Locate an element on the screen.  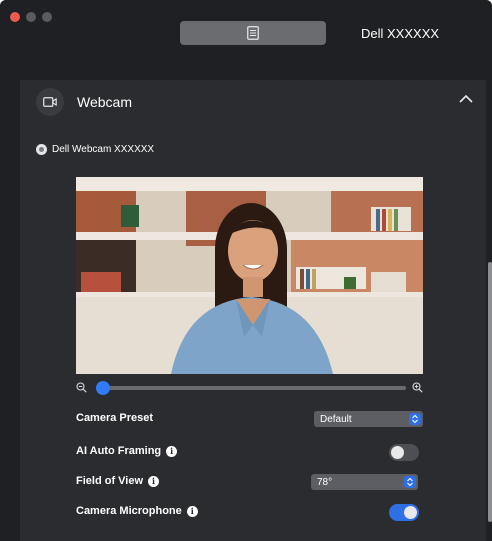
minimize-window-button is located at coordinates (31, 17).